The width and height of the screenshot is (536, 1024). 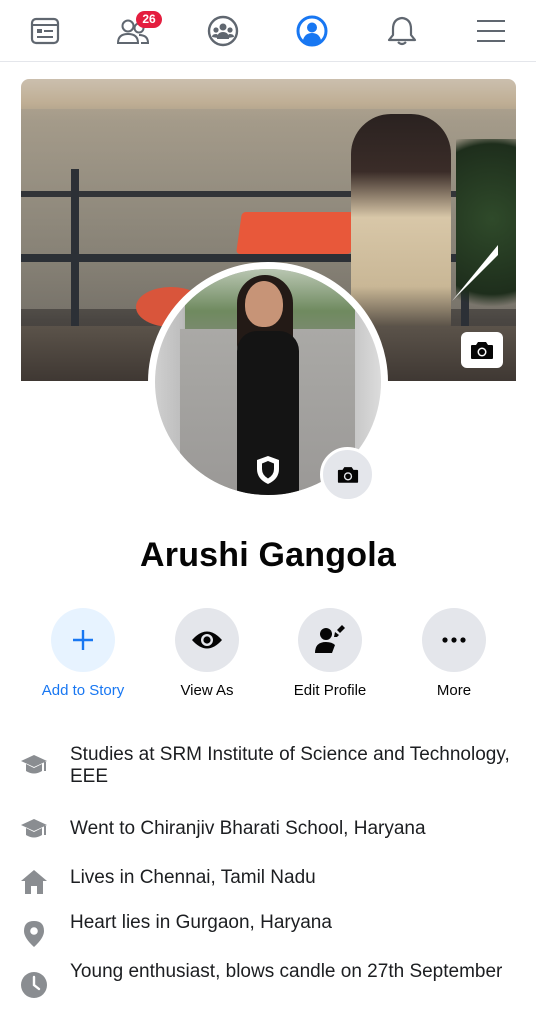 I want to click on view-as-circle, so click(x=207, y=640).